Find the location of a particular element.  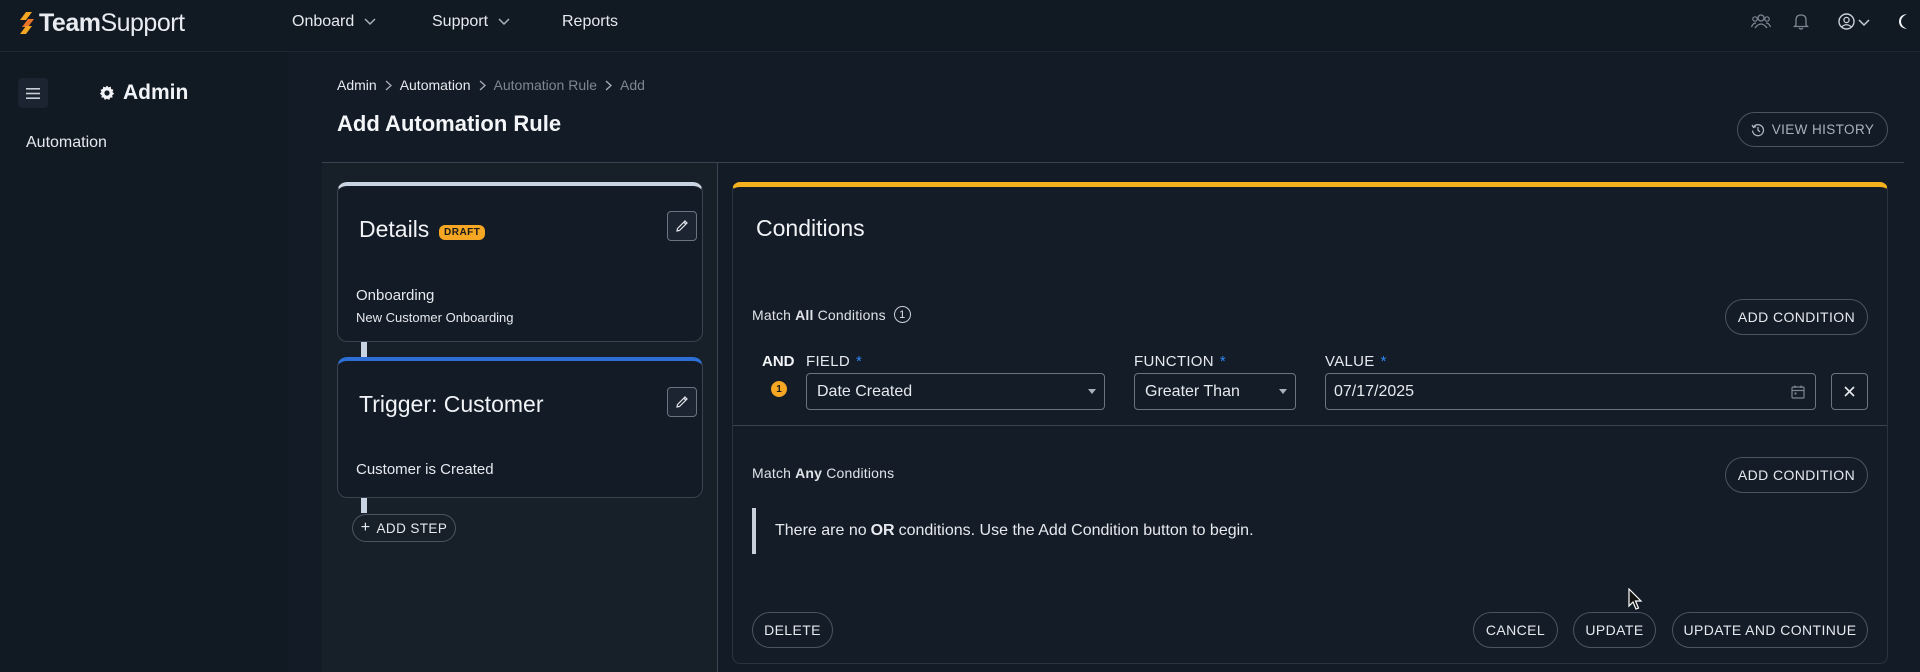

nav-reports: Reports is located at coordinates (590, 22).